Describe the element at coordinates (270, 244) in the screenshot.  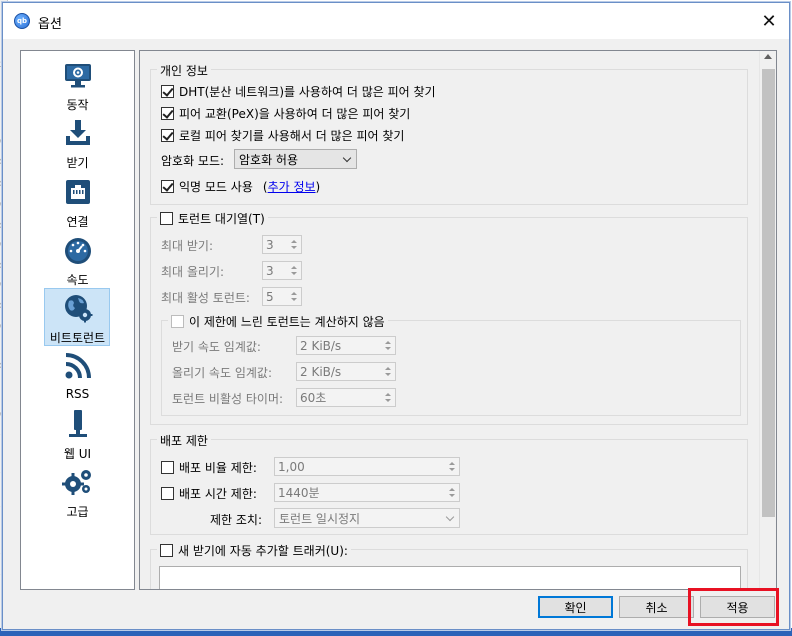
I see `max-downloads-value: 3` at that location.